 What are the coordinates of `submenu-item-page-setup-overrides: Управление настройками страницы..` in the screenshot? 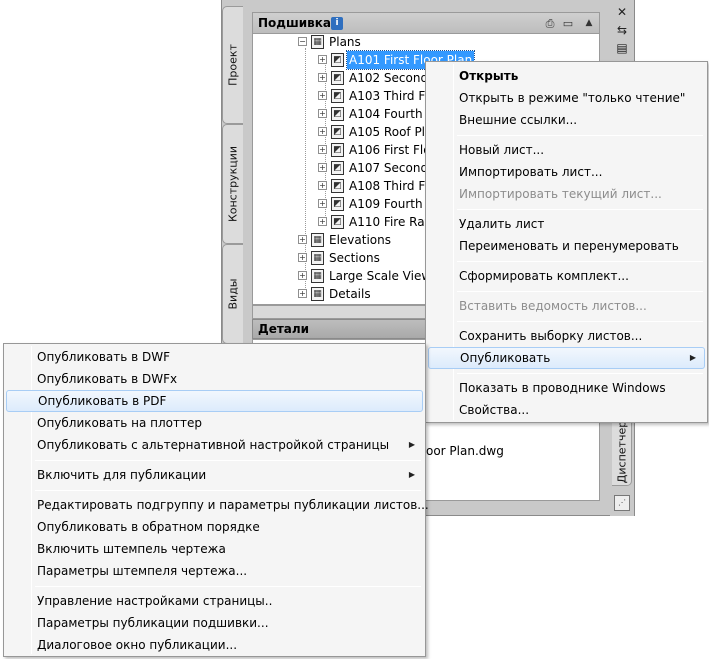 It's located at (214, 601).